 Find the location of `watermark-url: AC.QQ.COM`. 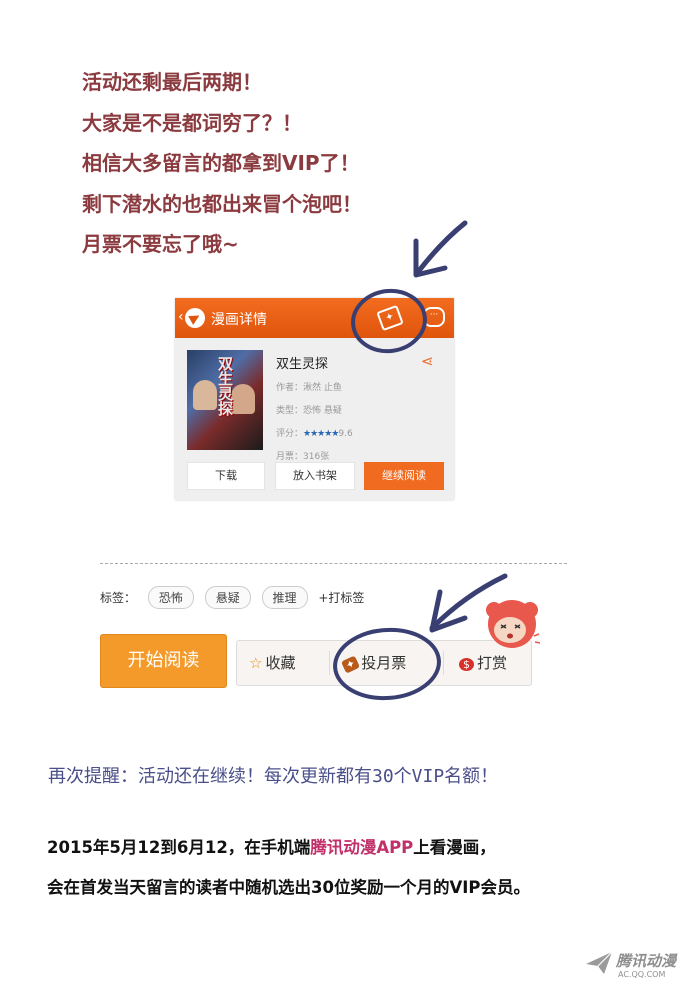

watermark-url: AC.QQ.COM is located at coordinates (642, 974).